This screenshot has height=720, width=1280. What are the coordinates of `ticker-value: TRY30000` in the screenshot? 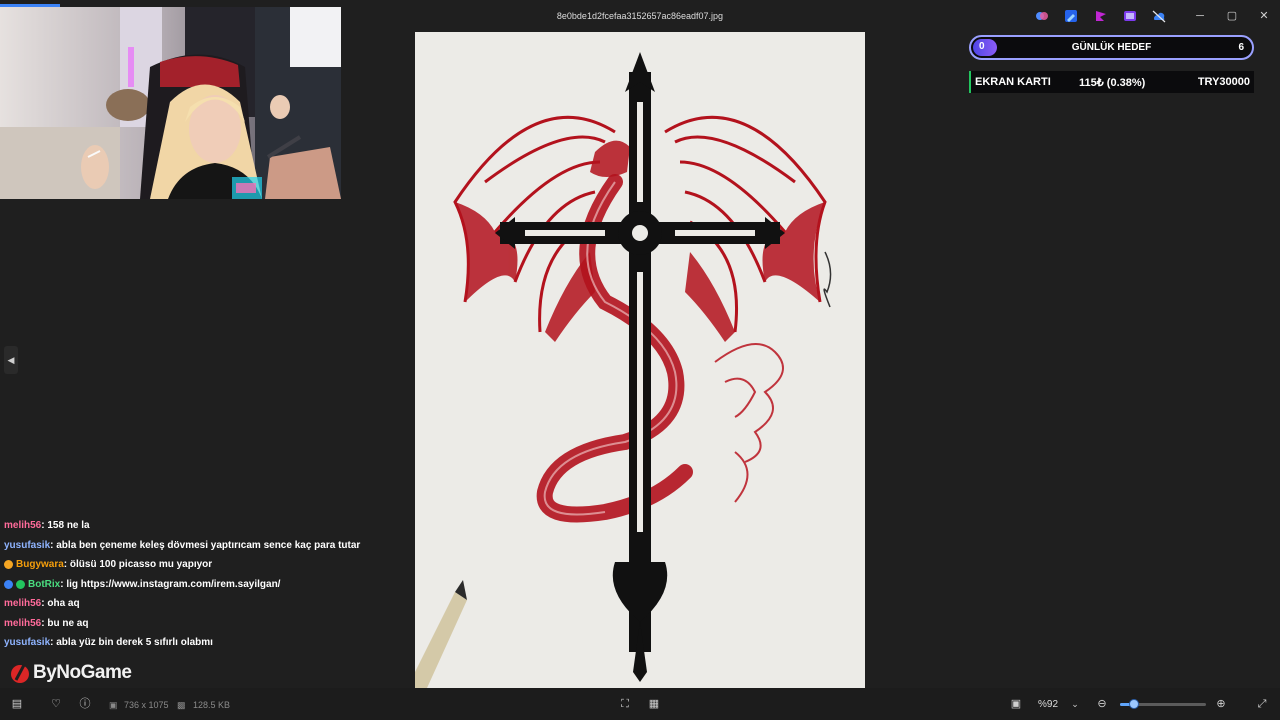 It's located at (1223, 82).